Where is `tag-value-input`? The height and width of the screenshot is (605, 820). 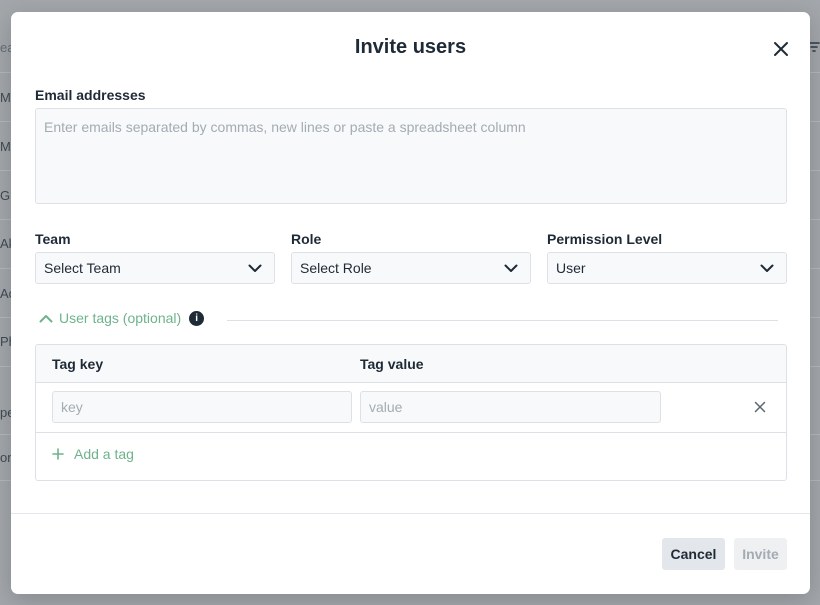
tag-value-input is located at coordinates (510, 407).